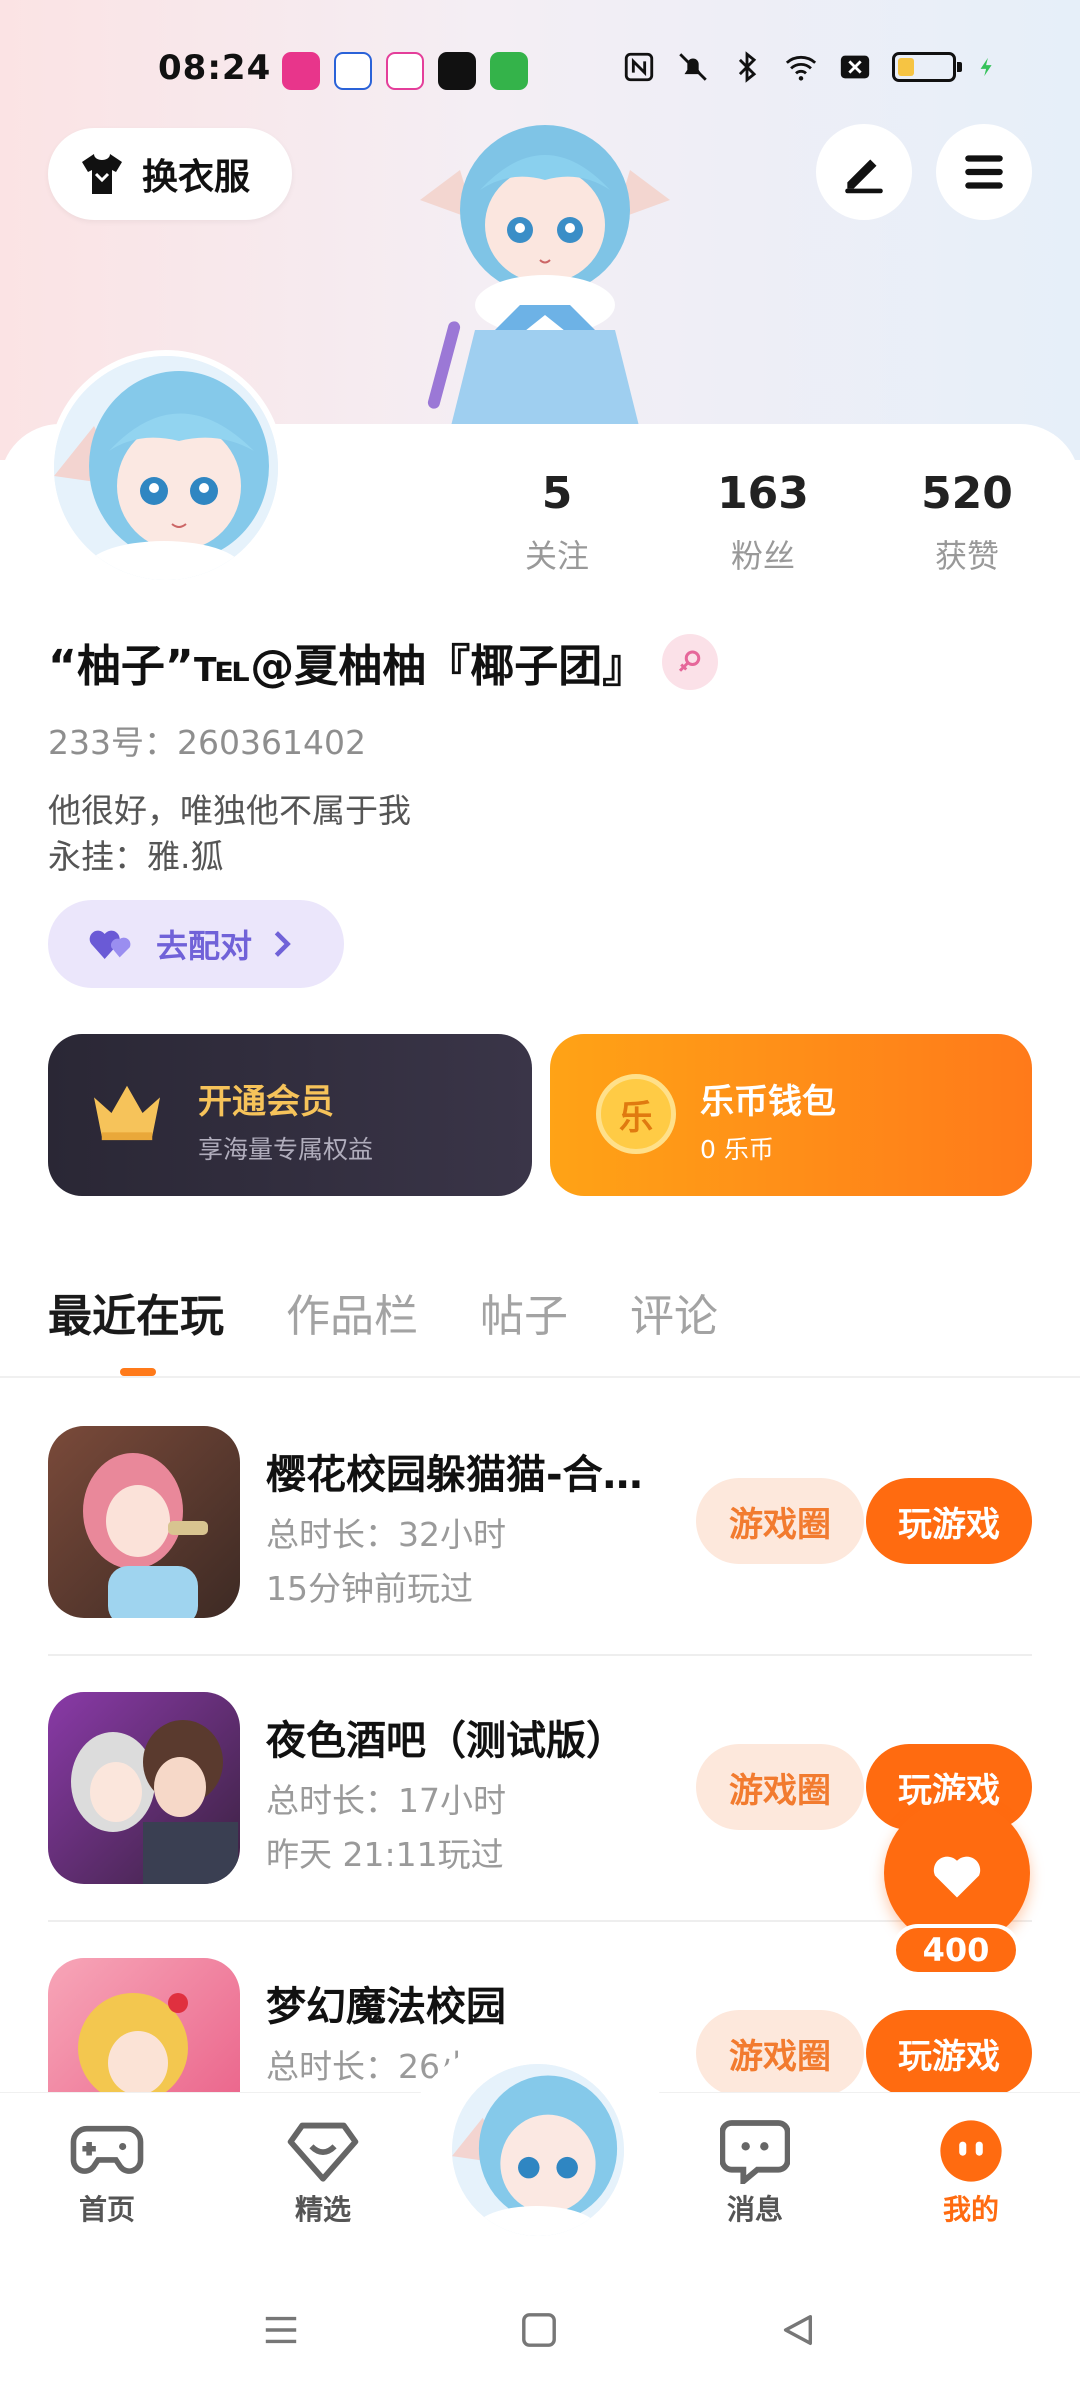  What do you see at coordinates (855, 67) in the screenshot?
I see `no-sim-icon` at bounding box center [855, 67].